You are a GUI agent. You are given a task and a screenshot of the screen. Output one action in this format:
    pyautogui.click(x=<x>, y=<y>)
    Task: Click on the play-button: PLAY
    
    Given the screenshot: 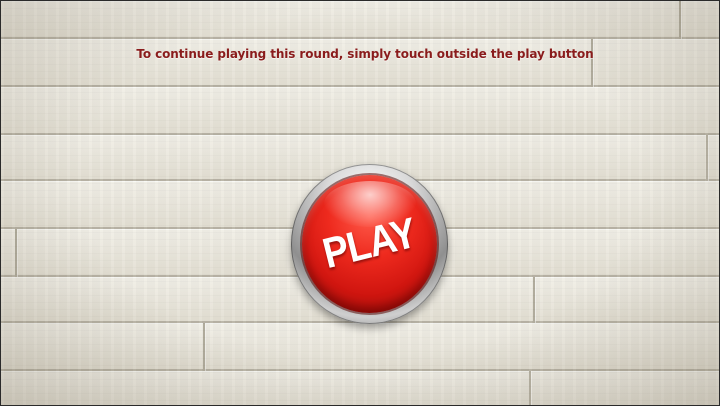 What is the action you would take?
    pyautogui.click(x=369, y=244)
    